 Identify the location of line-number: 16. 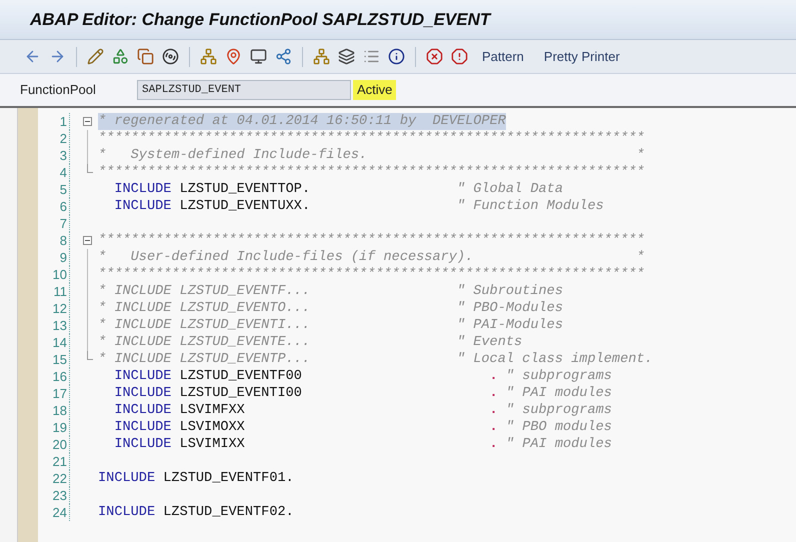
(54, 376).